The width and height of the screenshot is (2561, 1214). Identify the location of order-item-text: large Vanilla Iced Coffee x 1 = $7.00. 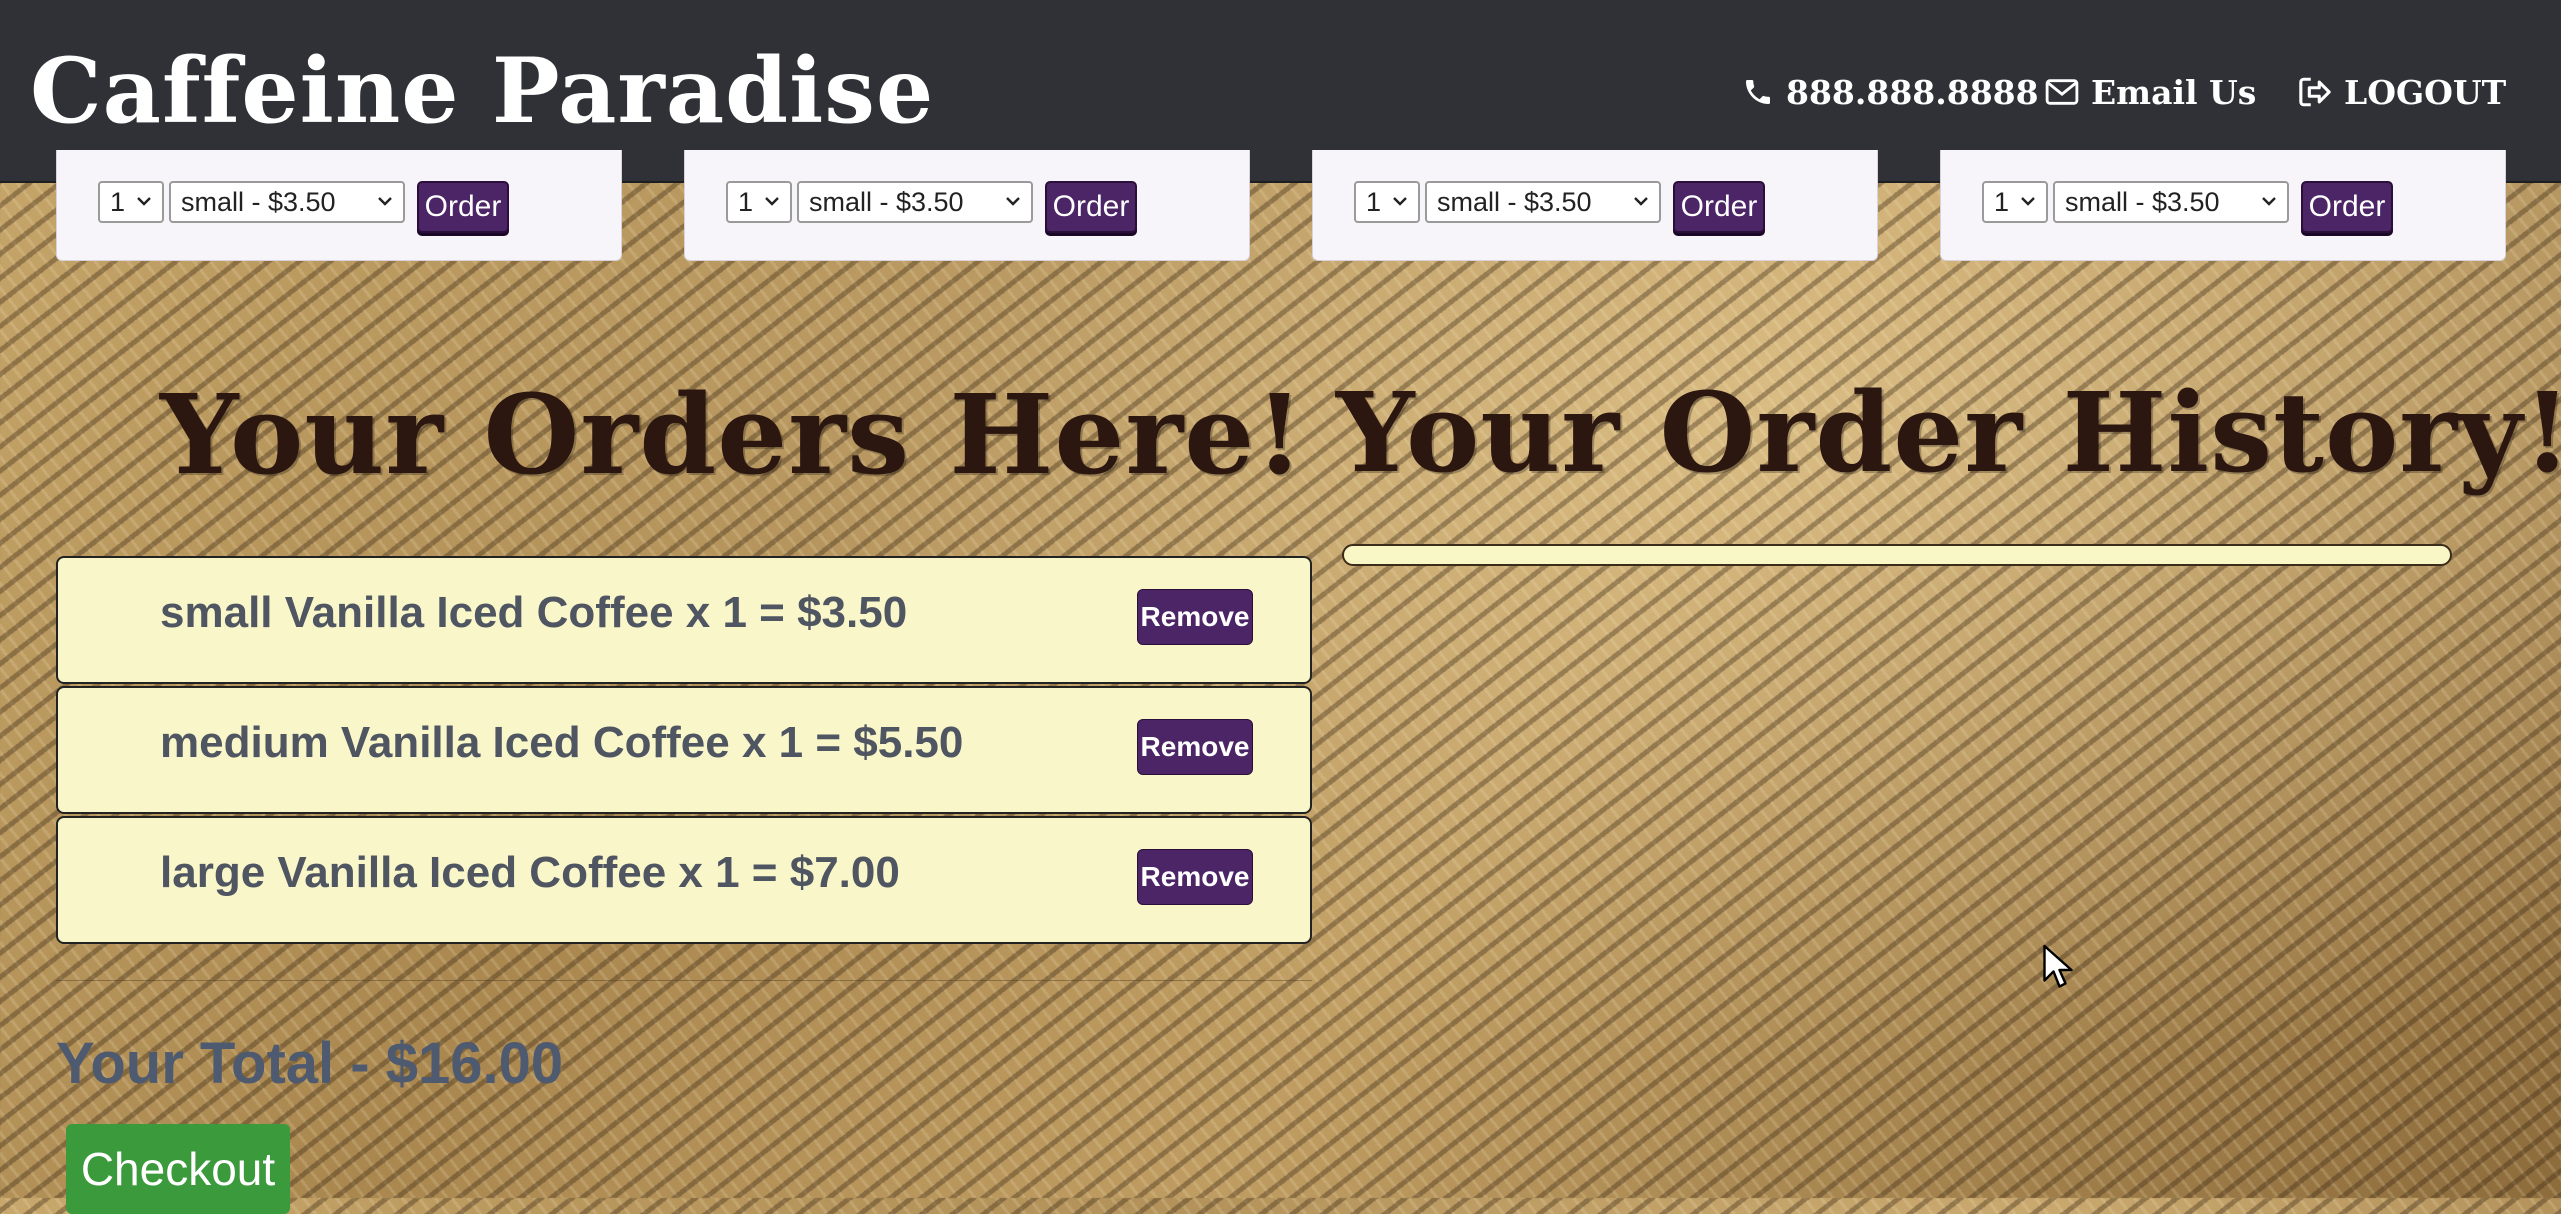
(530, 872).